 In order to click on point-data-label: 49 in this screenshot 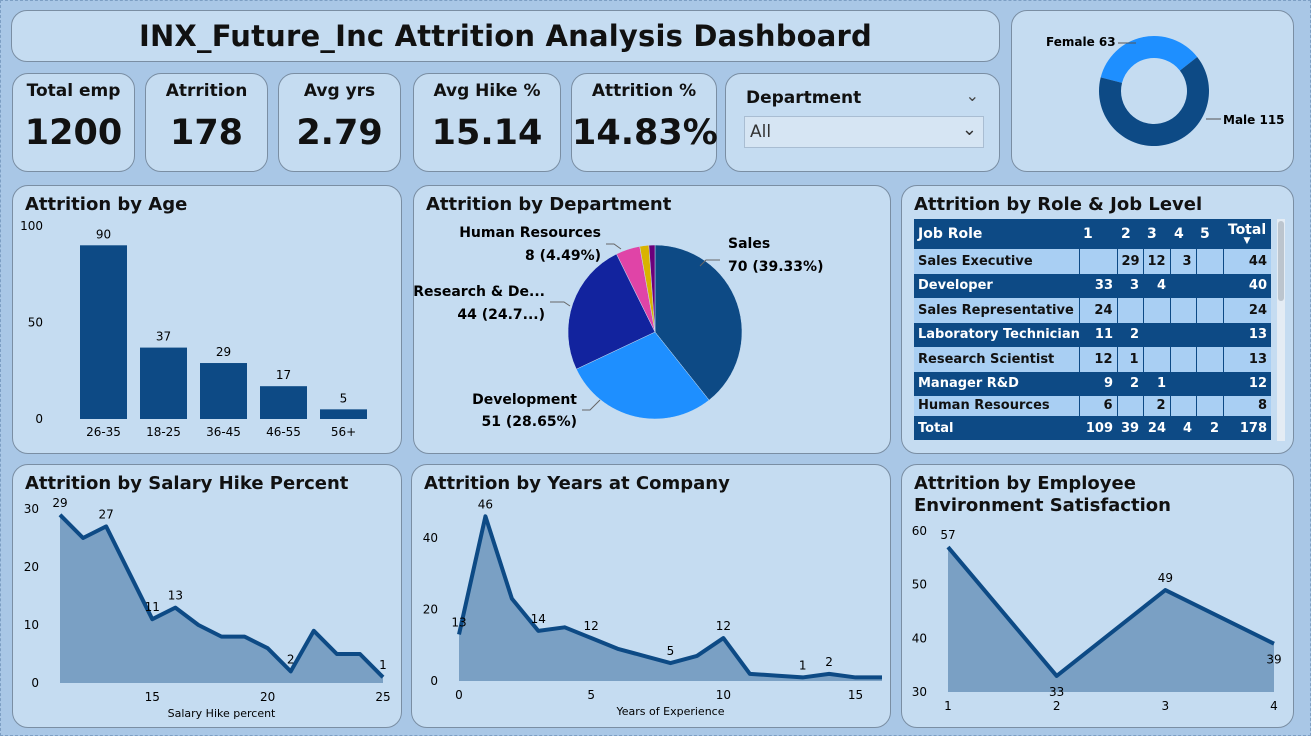, I will do `click(1165, 578)`.